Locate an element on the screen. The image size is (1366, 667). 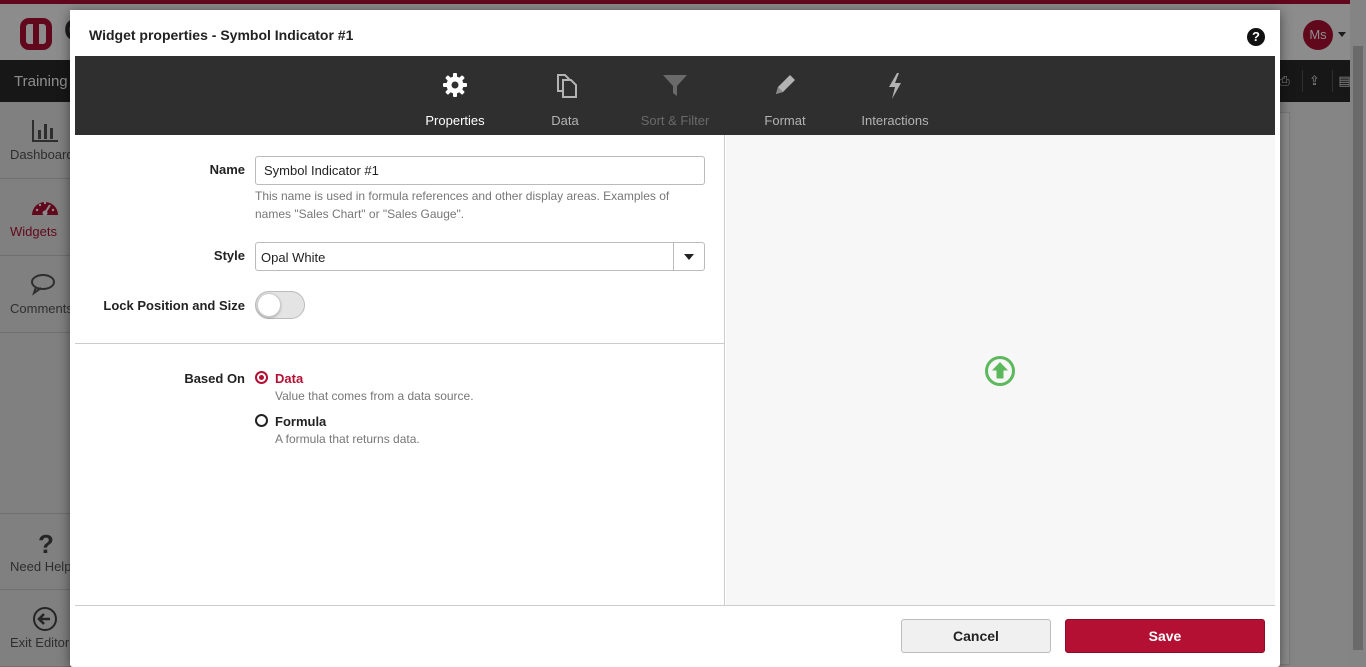
tab-label: Format is located at coordinates (785, 120).